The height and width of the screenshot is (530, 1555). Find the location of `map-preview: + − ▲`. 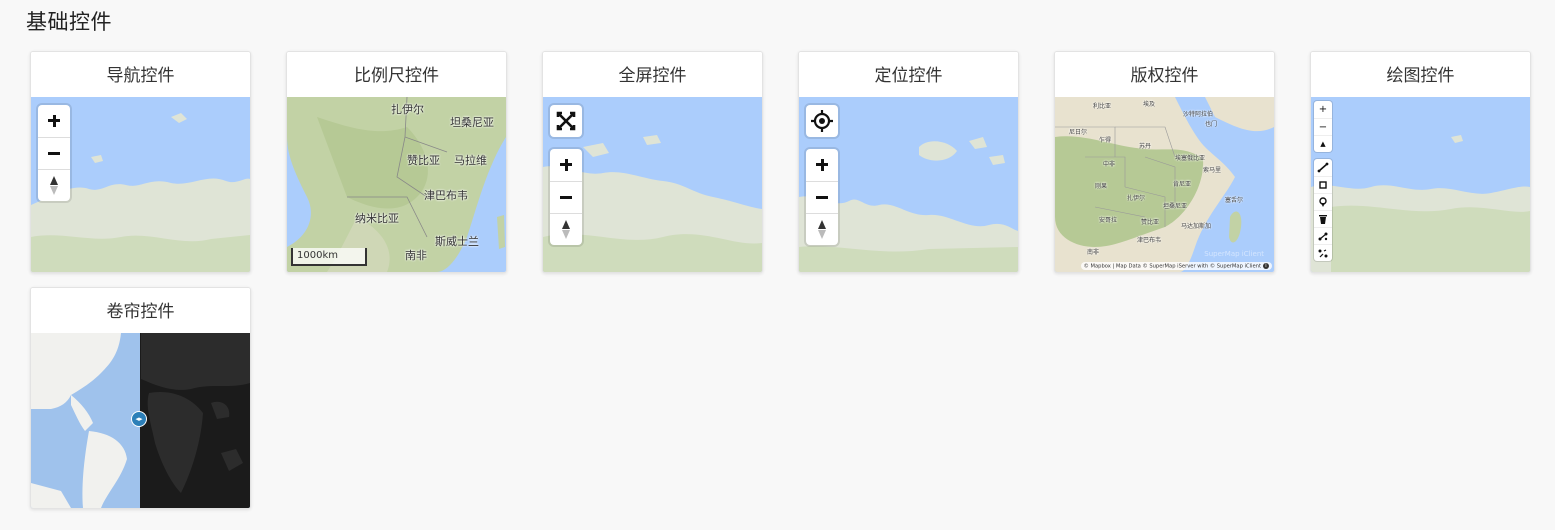

map-preview: + − ▲ is located at coordinates (1420, 184).